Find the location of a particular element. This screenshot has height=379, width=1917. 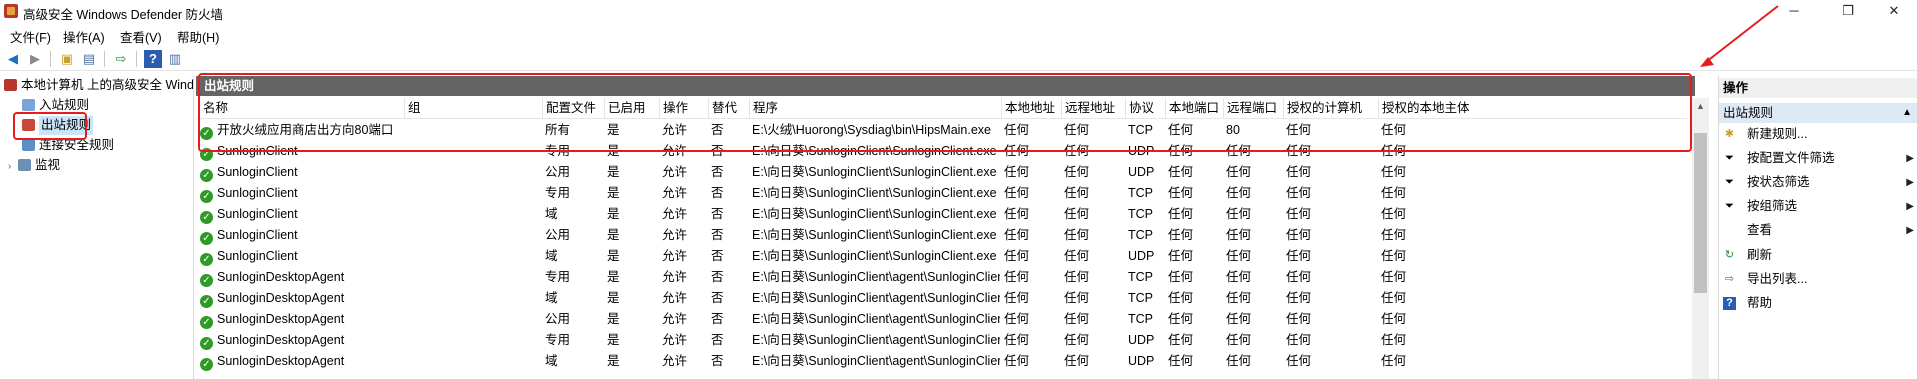

action-refresh: ↻ 刷新 is located at coordinates (1818, 255).